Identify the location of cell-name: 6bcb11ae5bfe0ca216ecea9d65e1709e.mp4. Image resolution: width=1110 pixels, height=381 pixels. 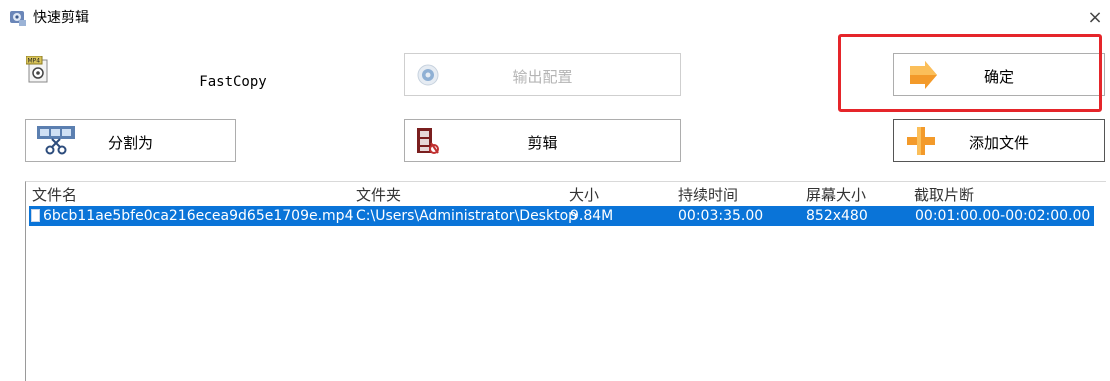
(198, 216).